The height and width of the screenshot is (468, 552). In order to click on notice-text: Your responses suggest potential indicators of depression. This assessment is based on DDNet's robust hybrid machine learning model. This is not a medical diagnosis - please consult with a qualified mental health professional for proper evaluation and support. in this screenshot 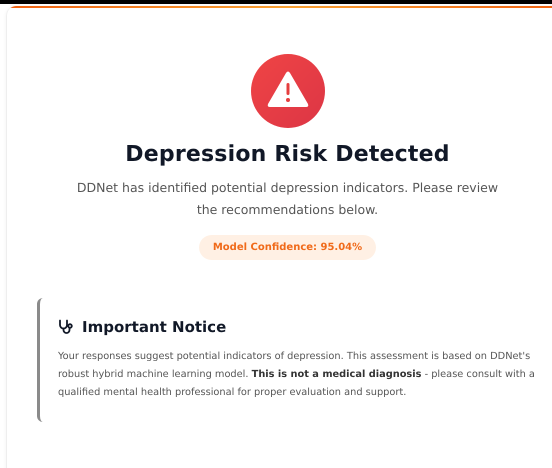, I will do `click(297, 375)`.